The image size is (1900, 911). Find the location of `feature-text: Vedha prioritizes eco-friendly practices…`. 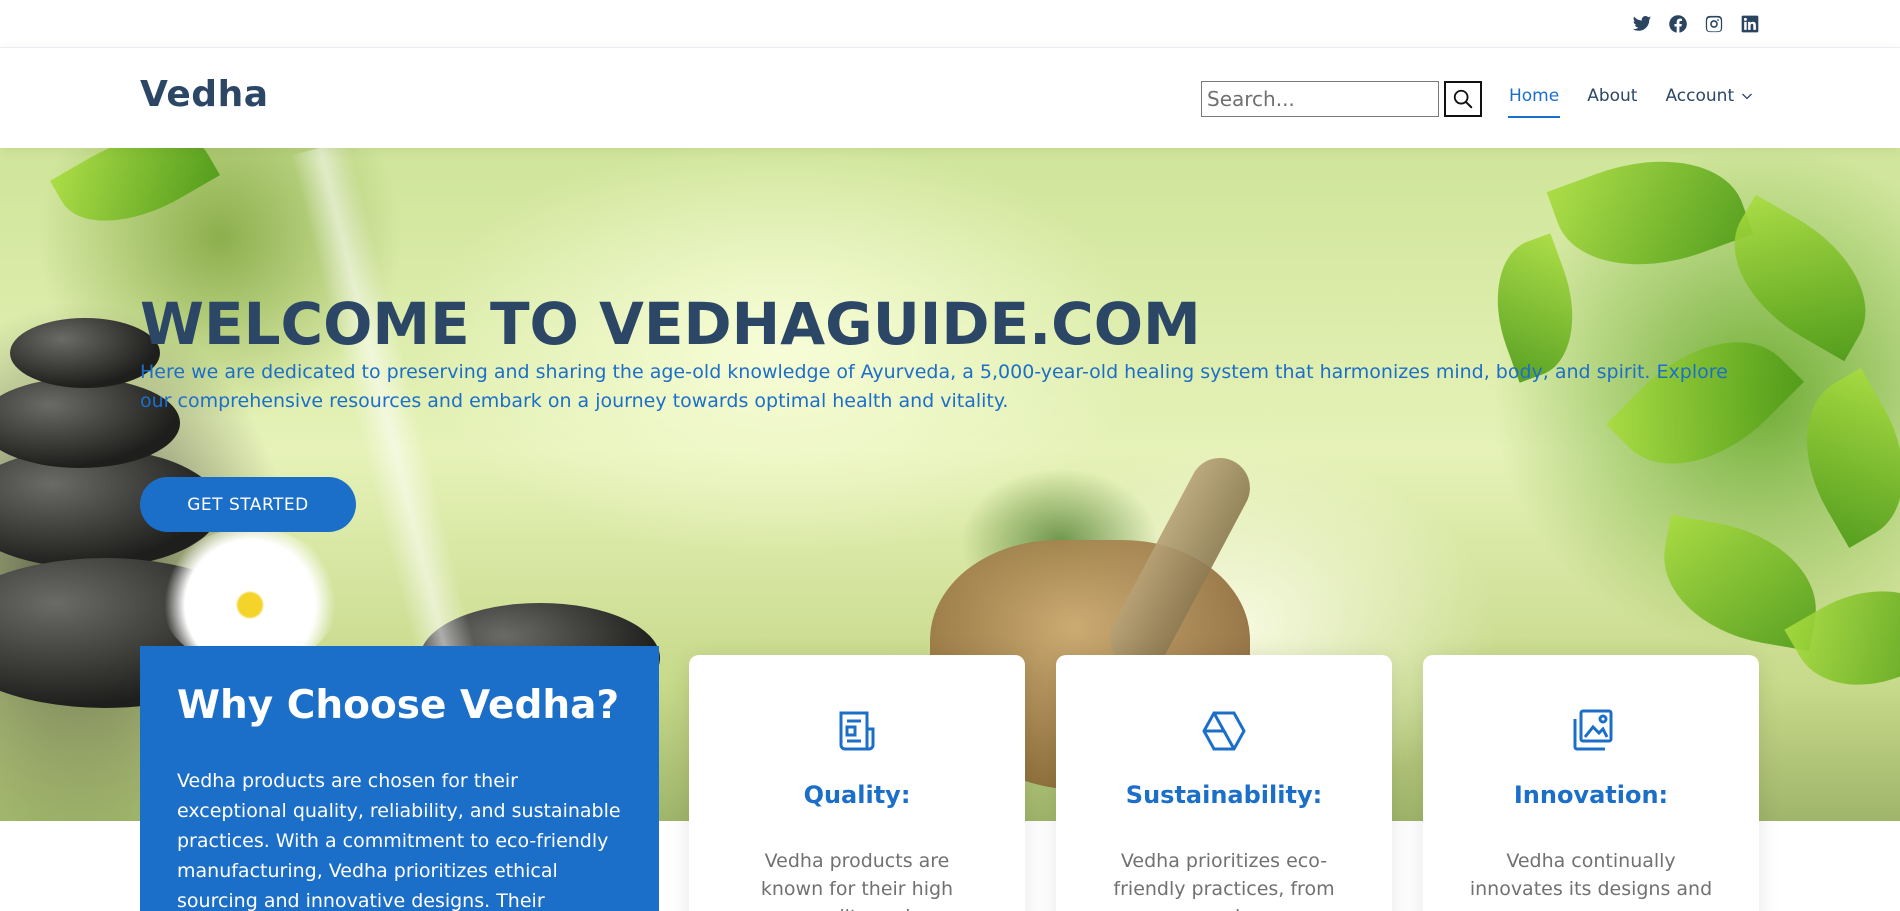

feature-text: Vedha prioritizes eco-friendly practices… is located at coordinates (1224, 880).